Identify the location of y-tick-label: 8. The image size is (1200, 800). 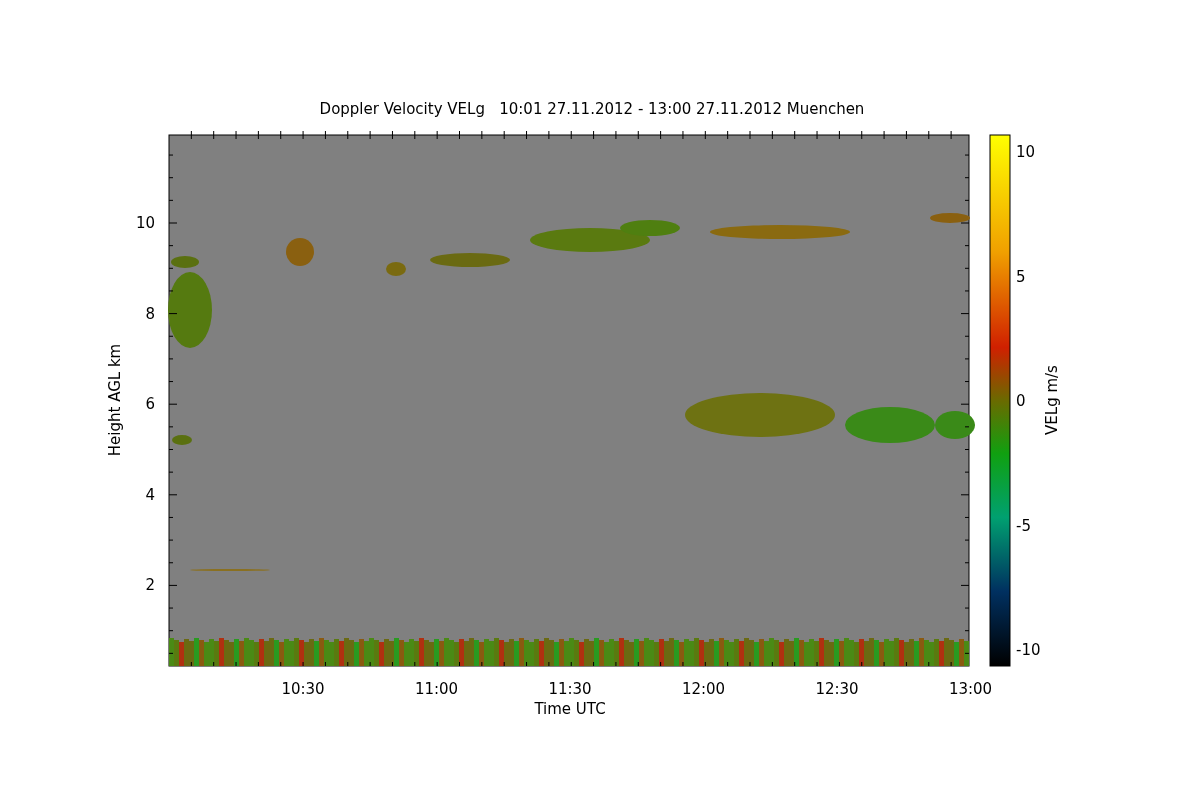
(150, 313).